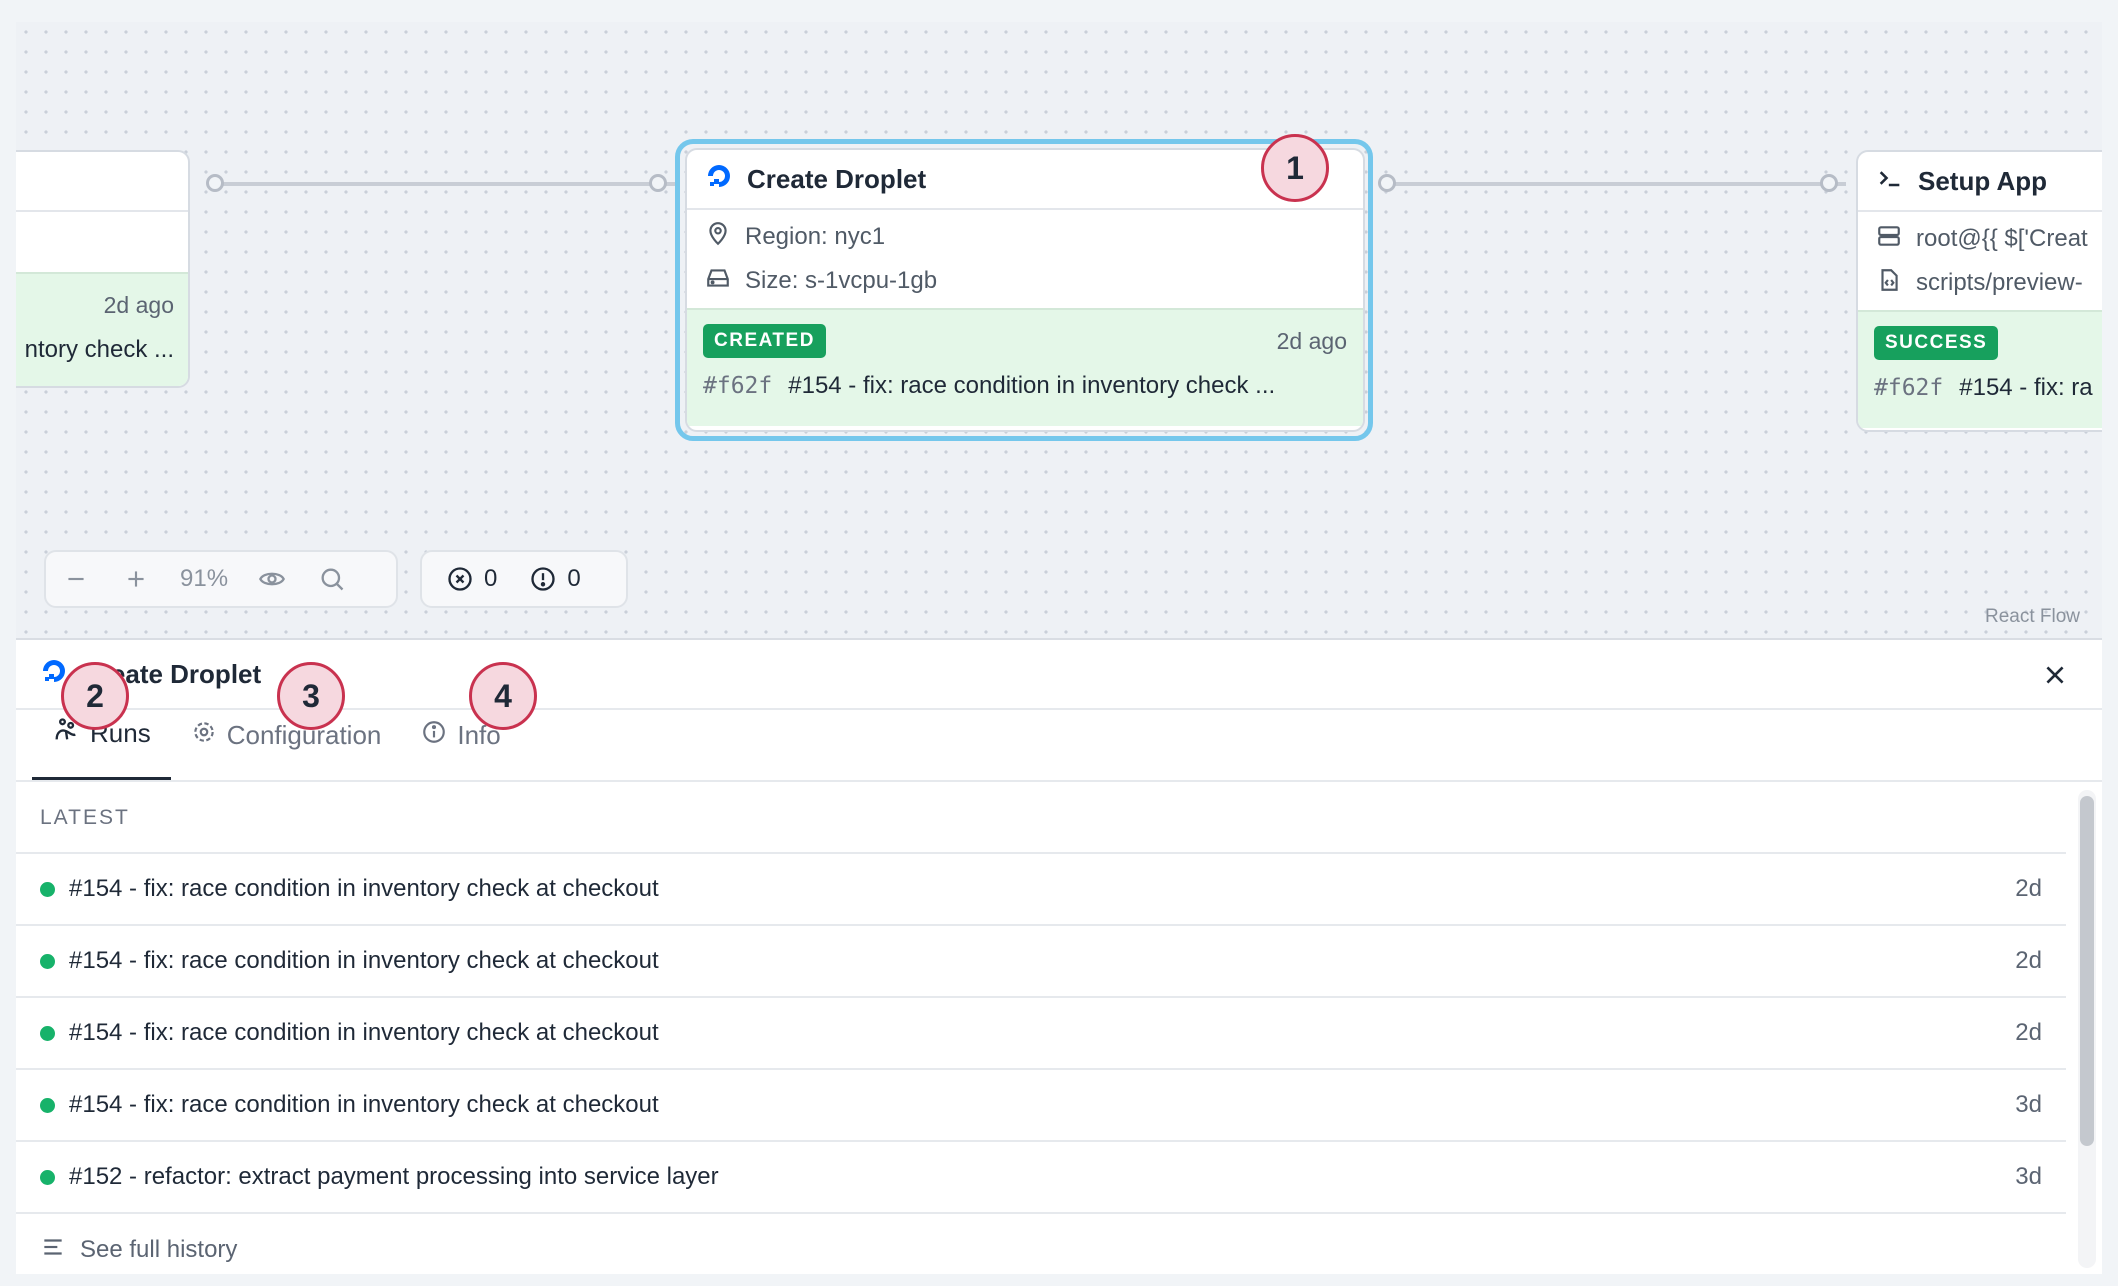 This screenshot has height=1286, width=2118. Describe the element at coordinates (1829, 183) in the screenshot. I see `handle-in-setup` at that location.